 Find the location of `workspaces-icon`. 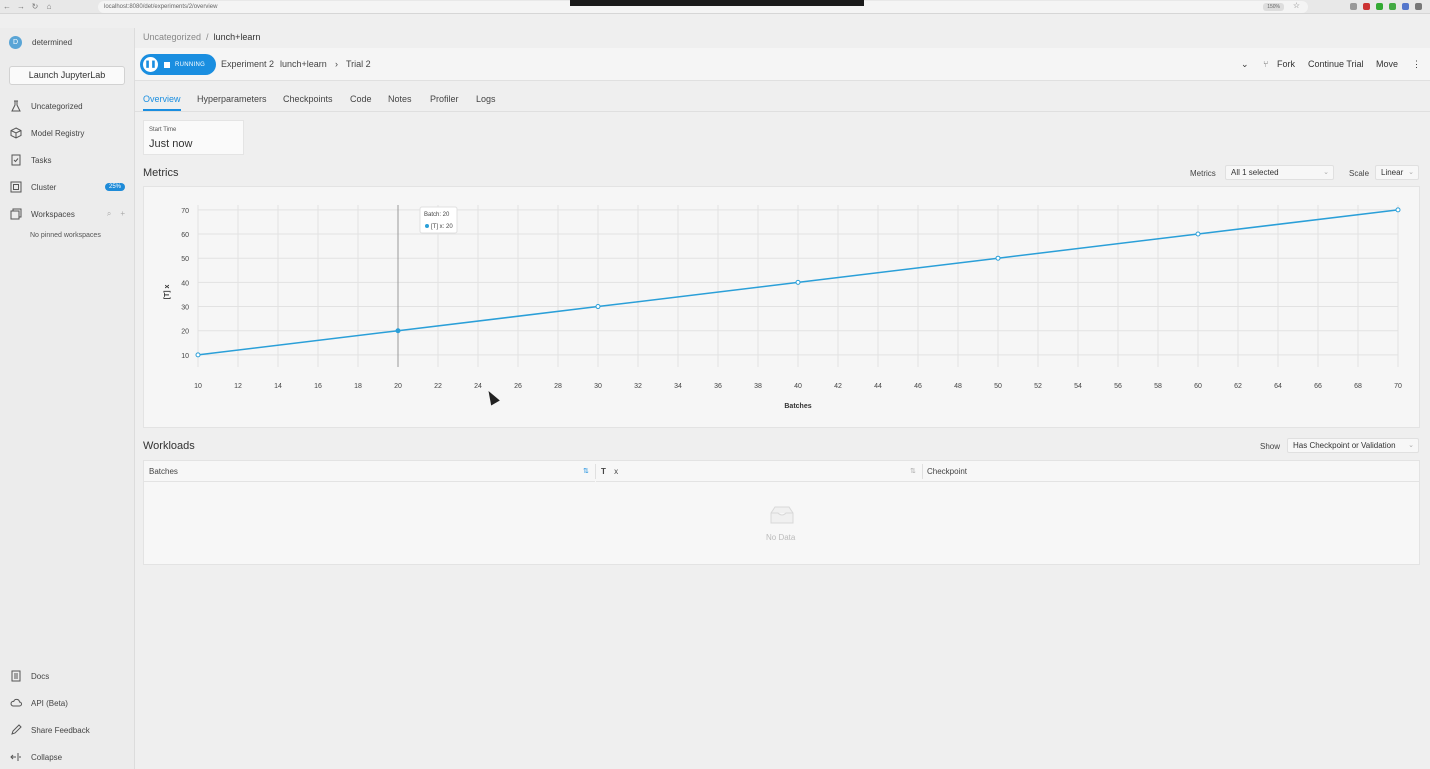

workspaces-icon is located at coordinates (15, 214).